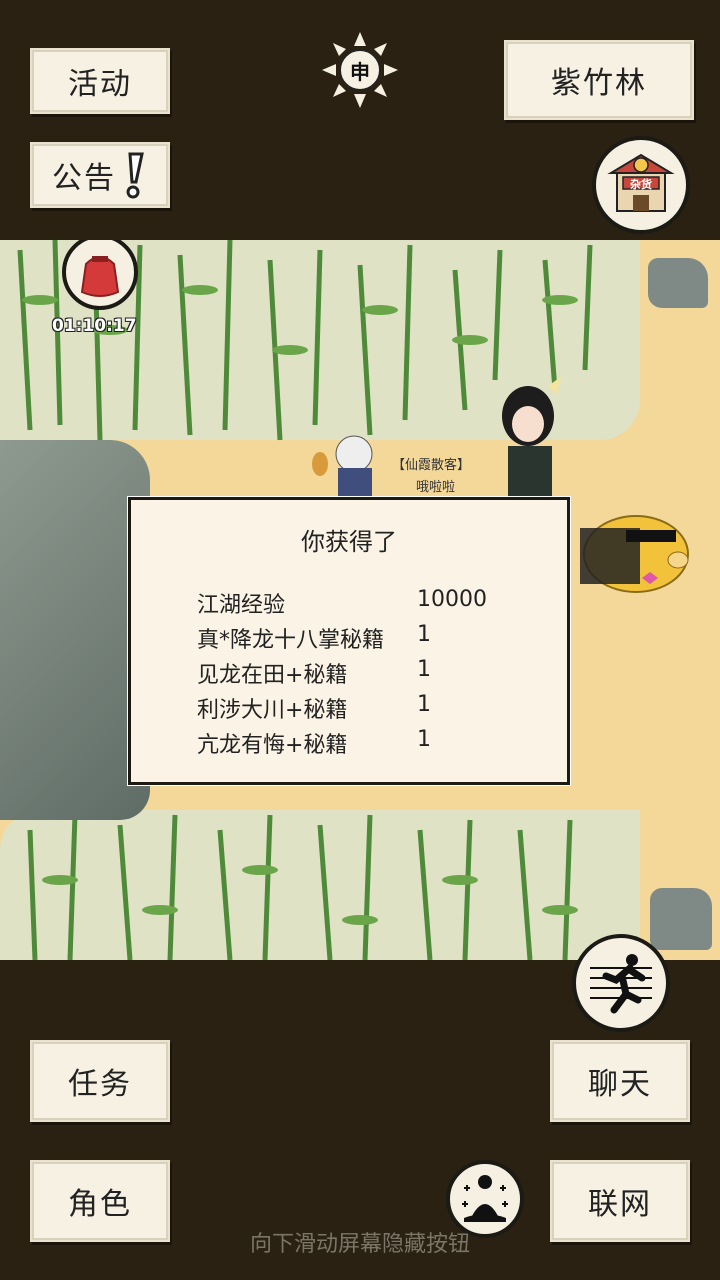 This screenshot has height=1280, width=720. I want to click on task-button: 任务, so click(100, 1081).